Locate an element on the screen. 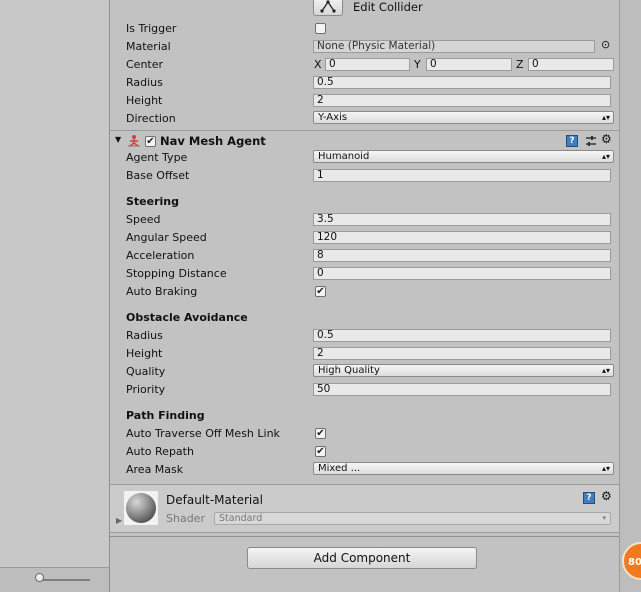  oa-height-label: Height is located at coordinates (144, 353).